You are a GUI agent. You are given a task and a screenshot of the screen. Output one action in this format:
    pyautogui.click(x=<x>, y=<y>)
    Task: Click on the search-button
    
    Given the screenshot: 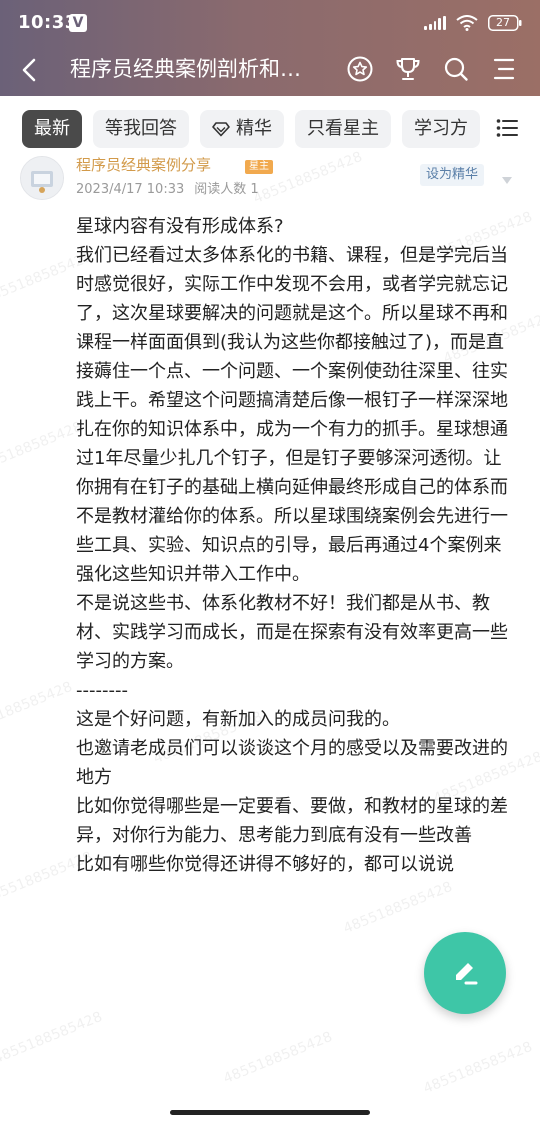 What is the action you would take?
    pyautogui.click(x=456, y=69)
    